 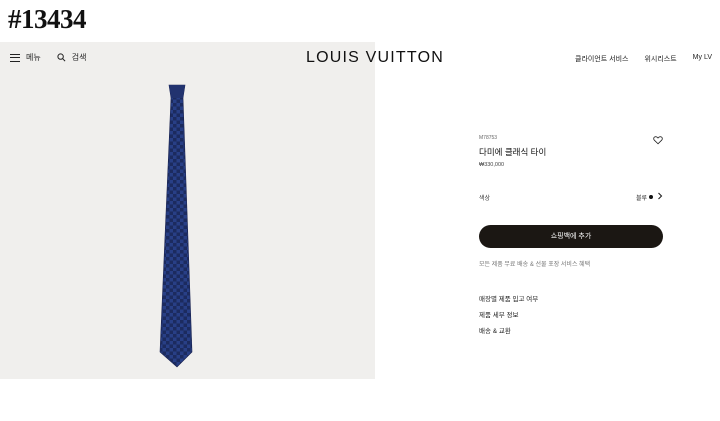 What do you see at coordinates (508, 333) in the screenshot?
I see `delivery-returns-link: 배송 & 교환` at bounding box center [508, 333].